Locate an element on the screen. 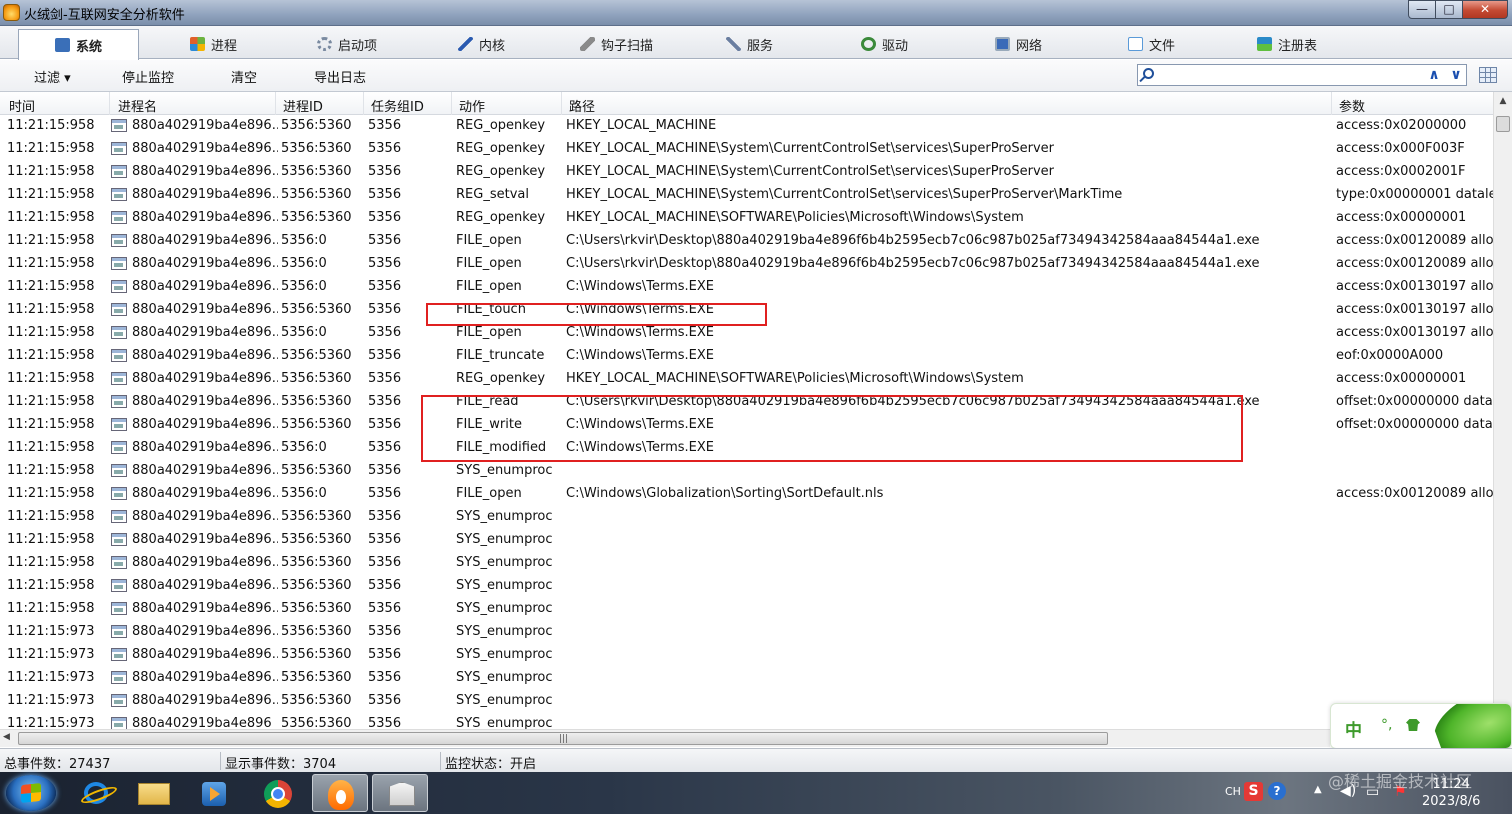 This screenshot has width=1512, height=814. horizontal-scroll-thumb: ||| is located at coordinates (563, 738).